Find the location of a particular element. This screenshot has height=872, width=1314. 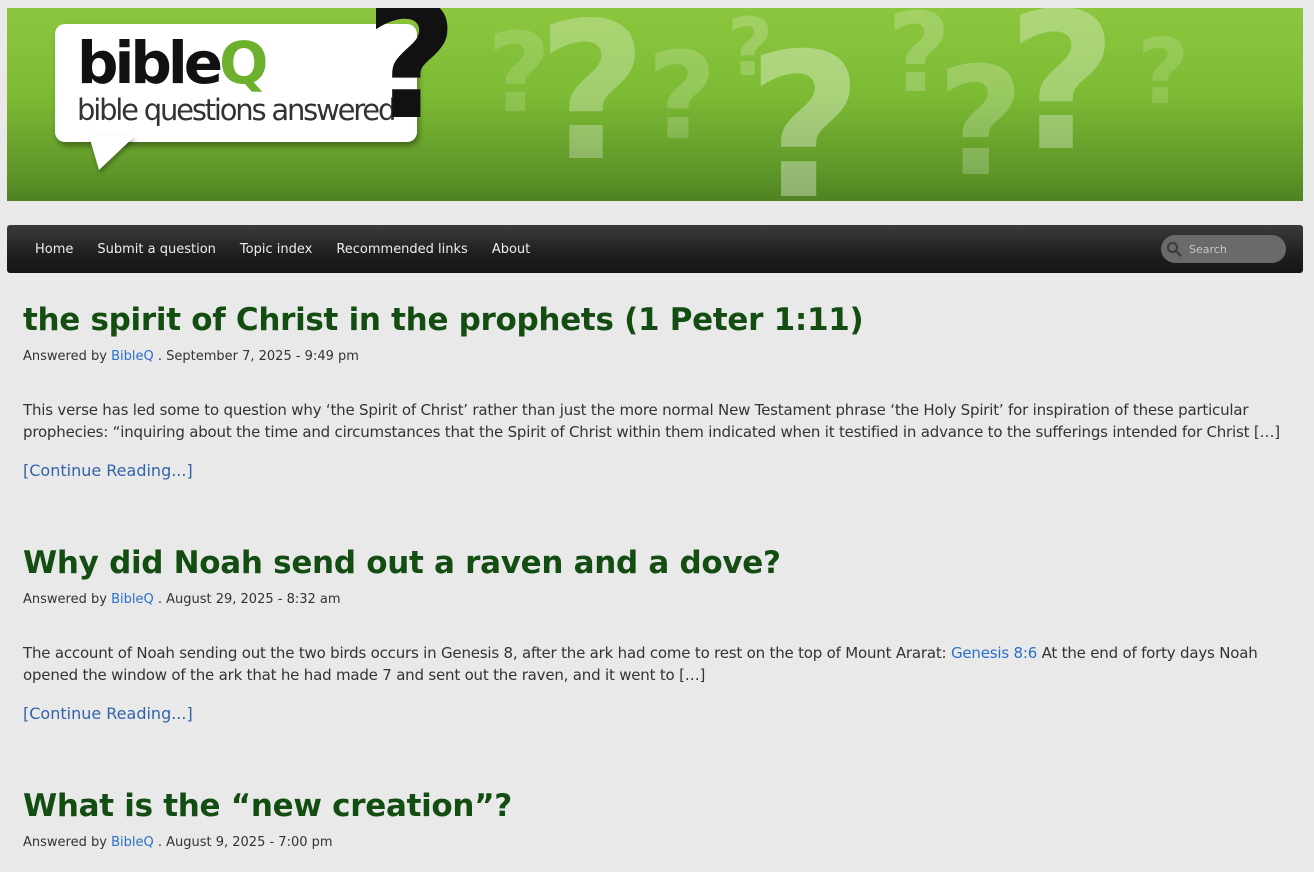

logo-tagline: bible questions answered is located at coordinates (236, 110).